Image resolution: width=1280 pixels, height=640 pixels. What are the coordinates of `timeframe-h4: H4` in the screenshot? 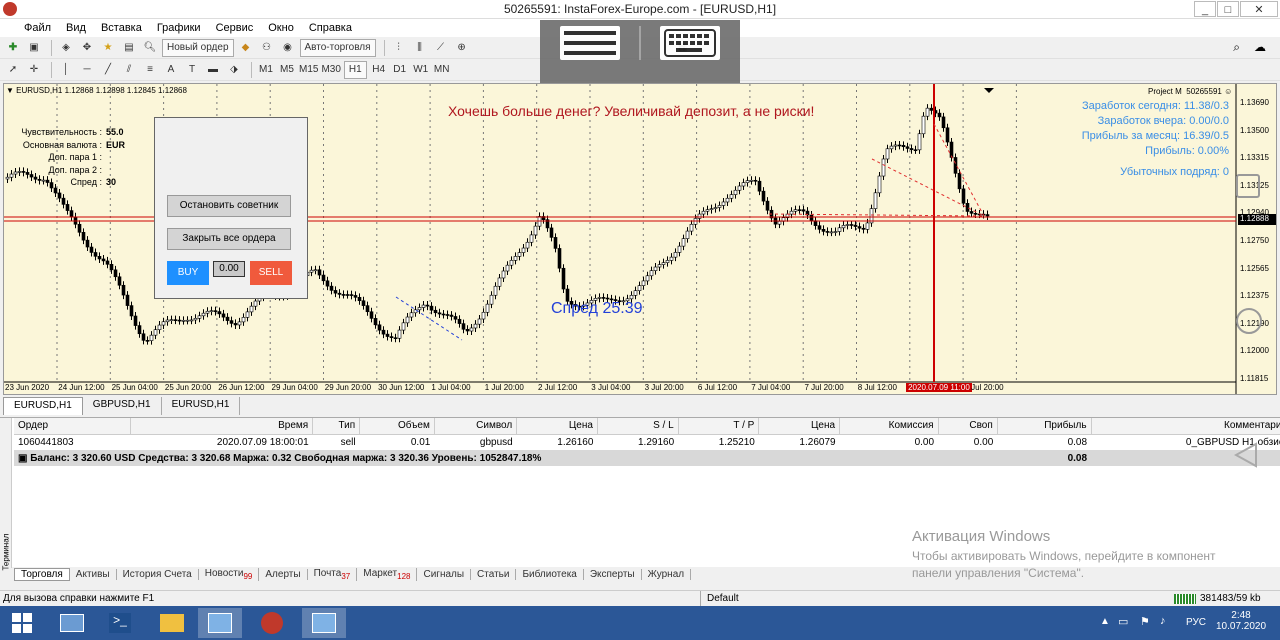 It's located at (379, 70).